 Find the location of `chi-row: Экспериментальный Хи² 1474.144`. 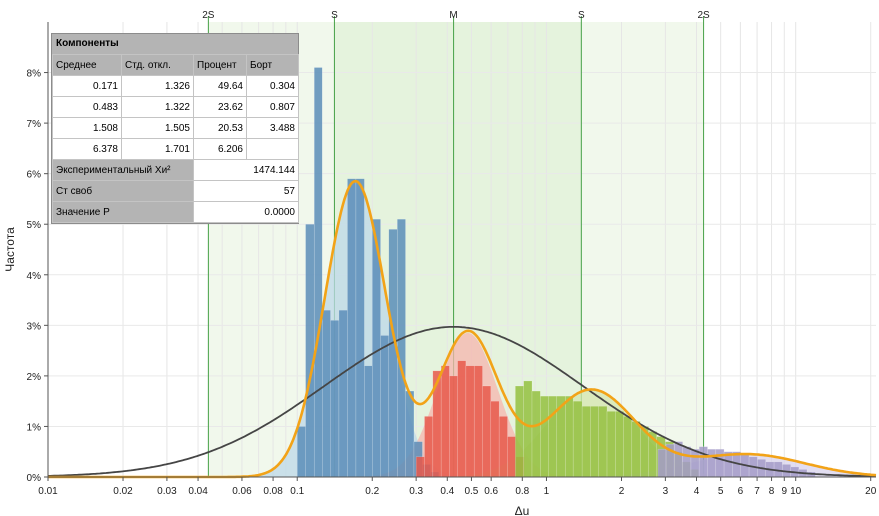

chi-row: Экспериментальный Хи² 1474.144 is located at coordinates (175, 170).